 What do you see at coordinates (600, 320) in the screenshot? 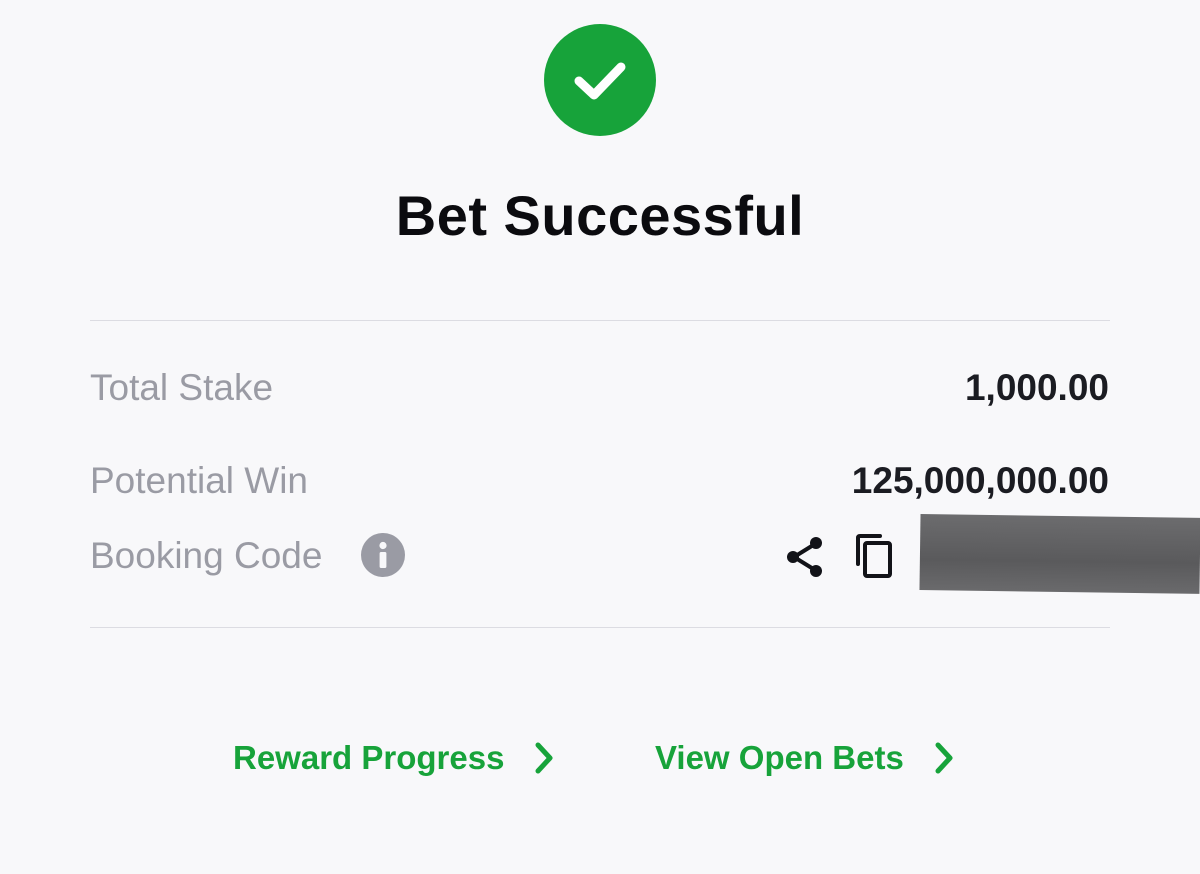
I see `top-divider` at bounding box center [600, 320].